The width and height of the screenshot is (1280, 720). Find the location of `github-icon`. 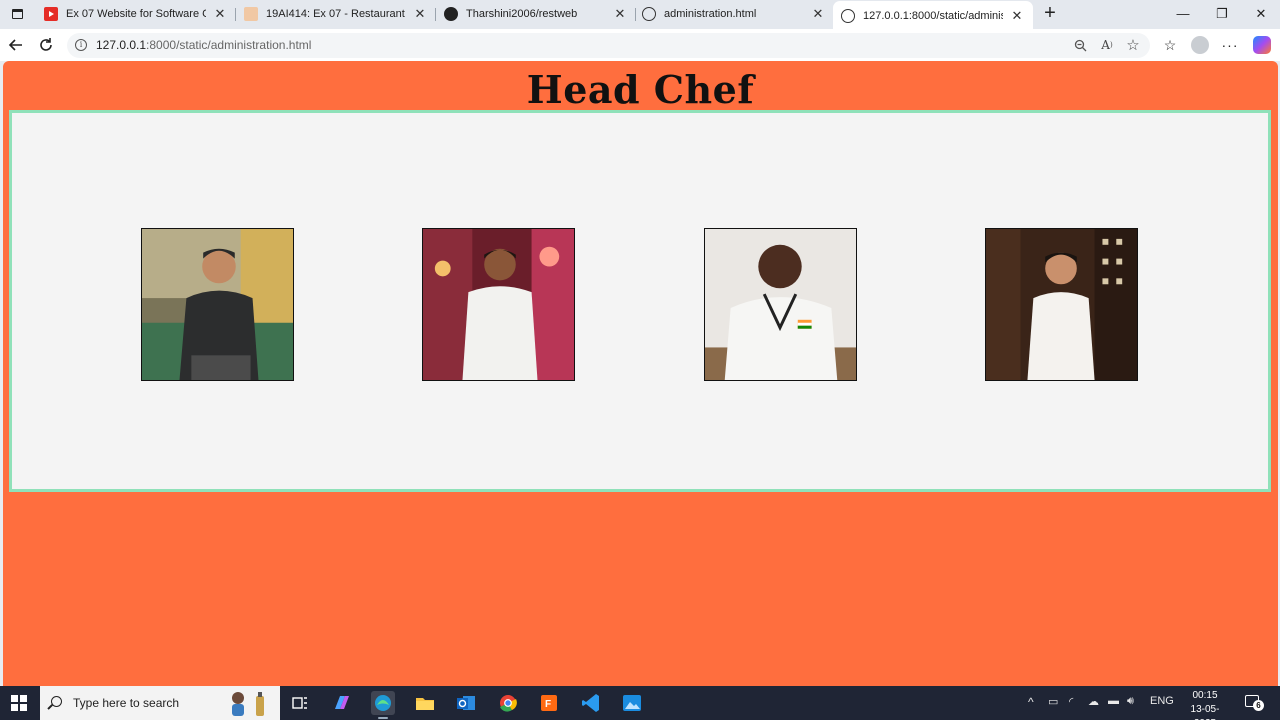

github-icon is located at coordinates (451, 14).